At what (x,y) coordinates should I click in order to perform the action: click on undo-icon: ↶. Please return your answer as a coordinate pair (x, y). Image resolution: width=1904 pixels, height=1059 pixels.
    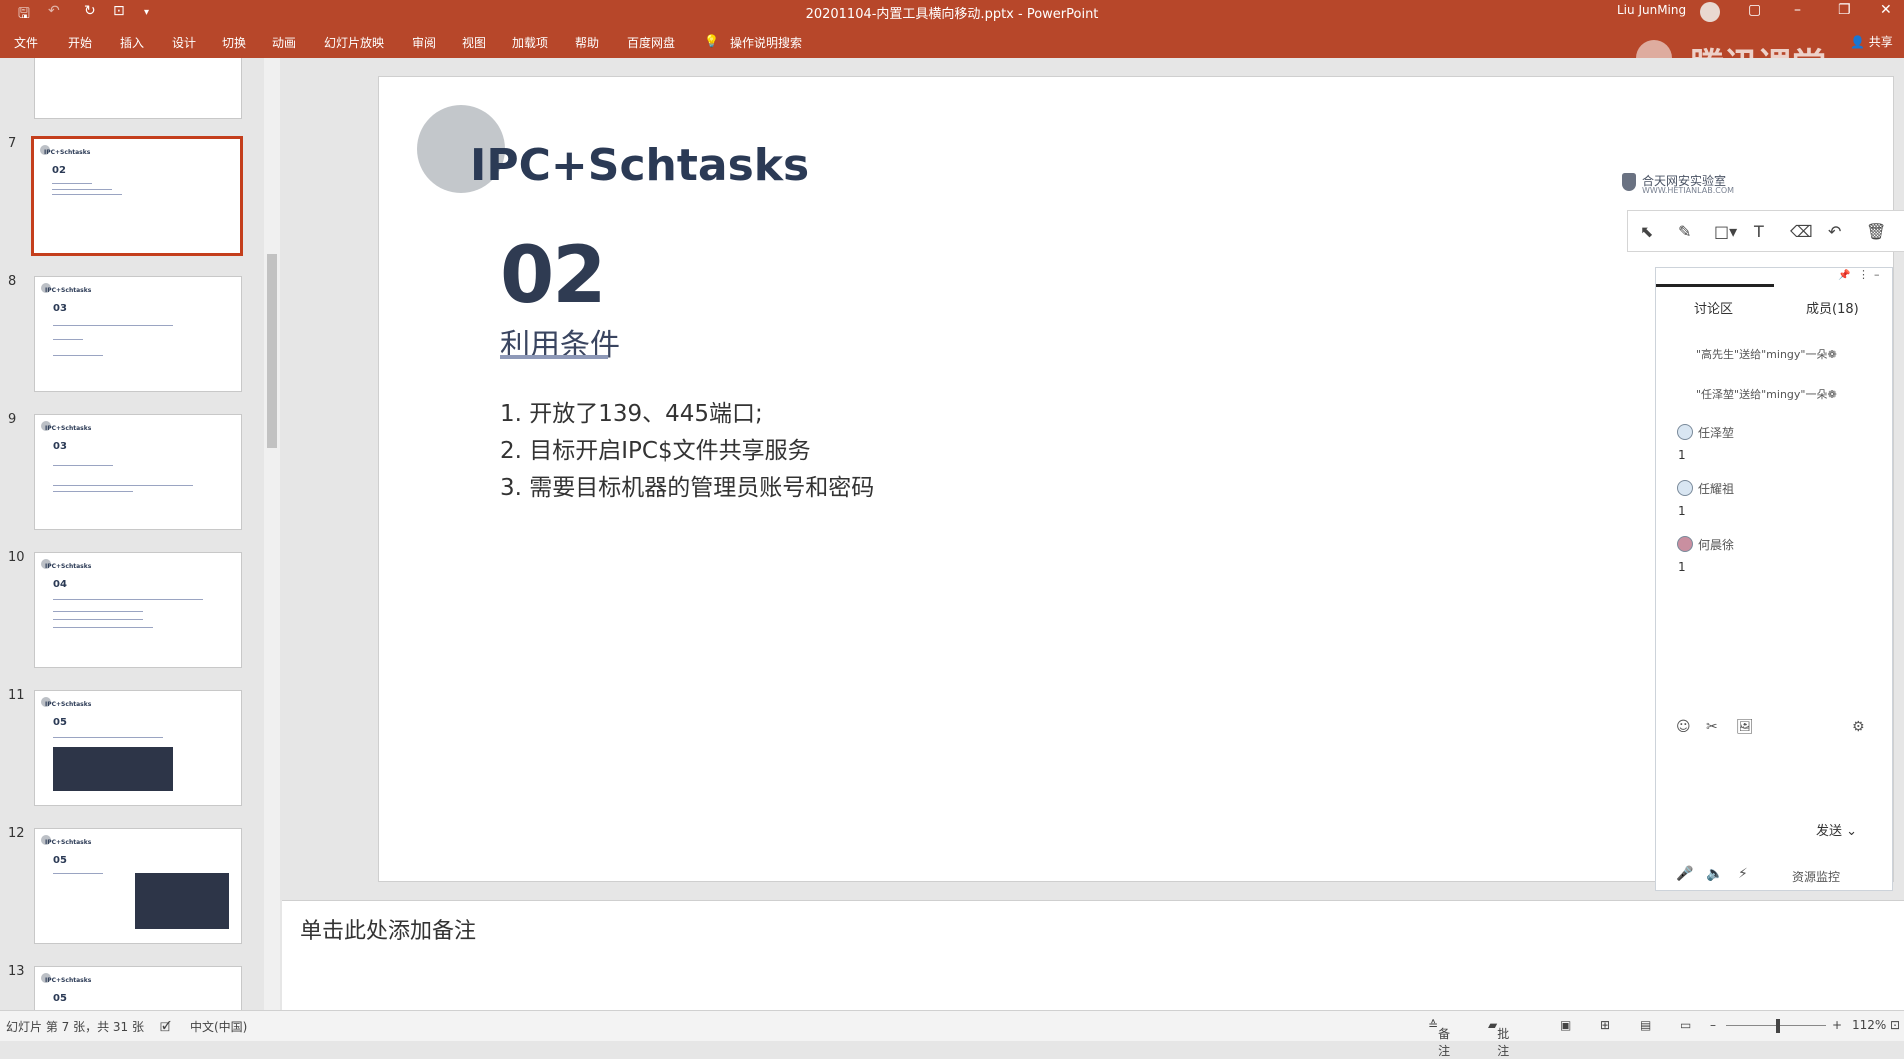
    Looking at the image, I should click on (1834, 231).